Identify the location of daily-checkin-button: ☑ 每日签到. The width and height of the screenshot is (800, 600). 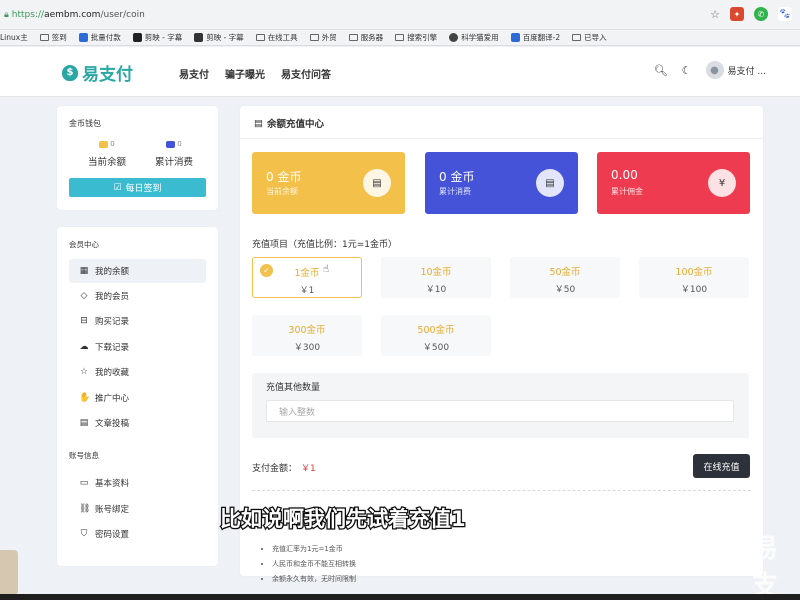
(137, 187).